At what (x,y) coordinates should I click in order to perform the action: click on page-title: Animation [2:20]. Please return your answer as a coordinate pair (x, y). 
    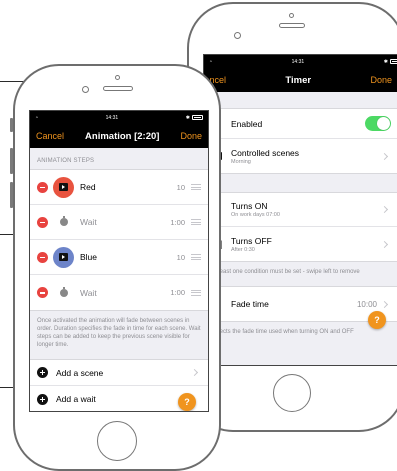
    Looking at the image, I should click on (122, 136).